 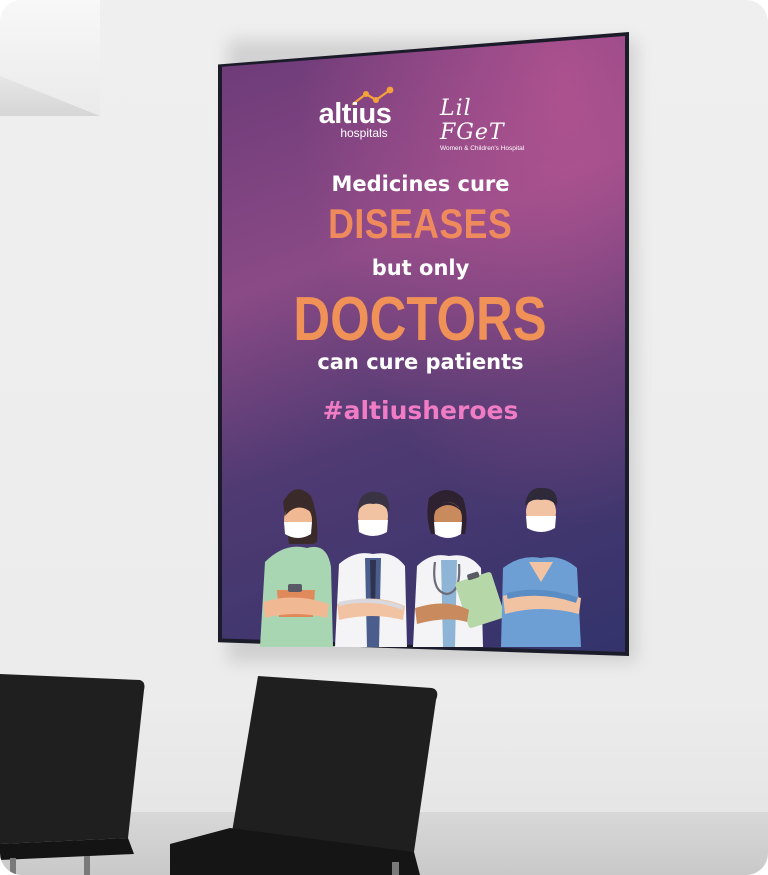 I want to click on poster-line-1: Medicines cure, so click(x=420, y=184).